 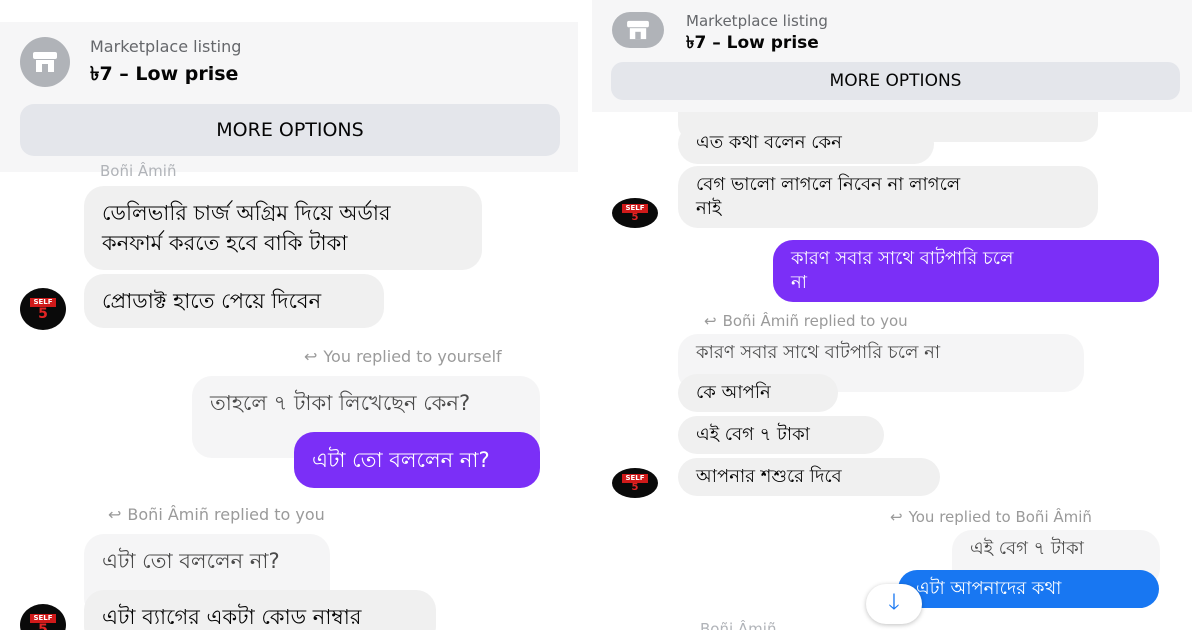 I want to click on arrow-down-icon: 🡓, so click(x=894, y=602).